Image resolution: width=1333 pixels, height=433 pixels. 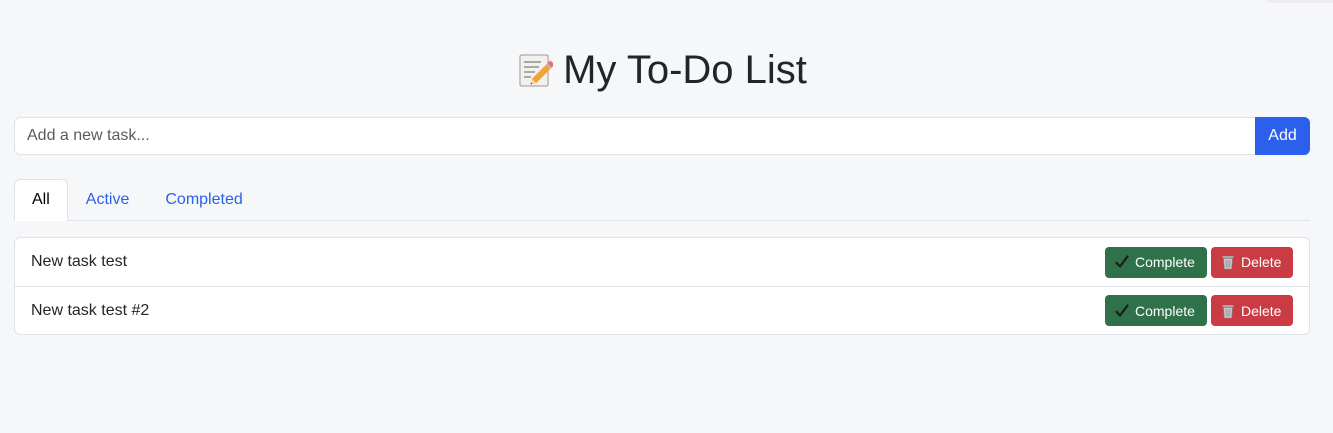 What do you see at coordinates (535, 70) in the screenshot?
I see `memo-pencil-icon` at bounding box center [535, 70].